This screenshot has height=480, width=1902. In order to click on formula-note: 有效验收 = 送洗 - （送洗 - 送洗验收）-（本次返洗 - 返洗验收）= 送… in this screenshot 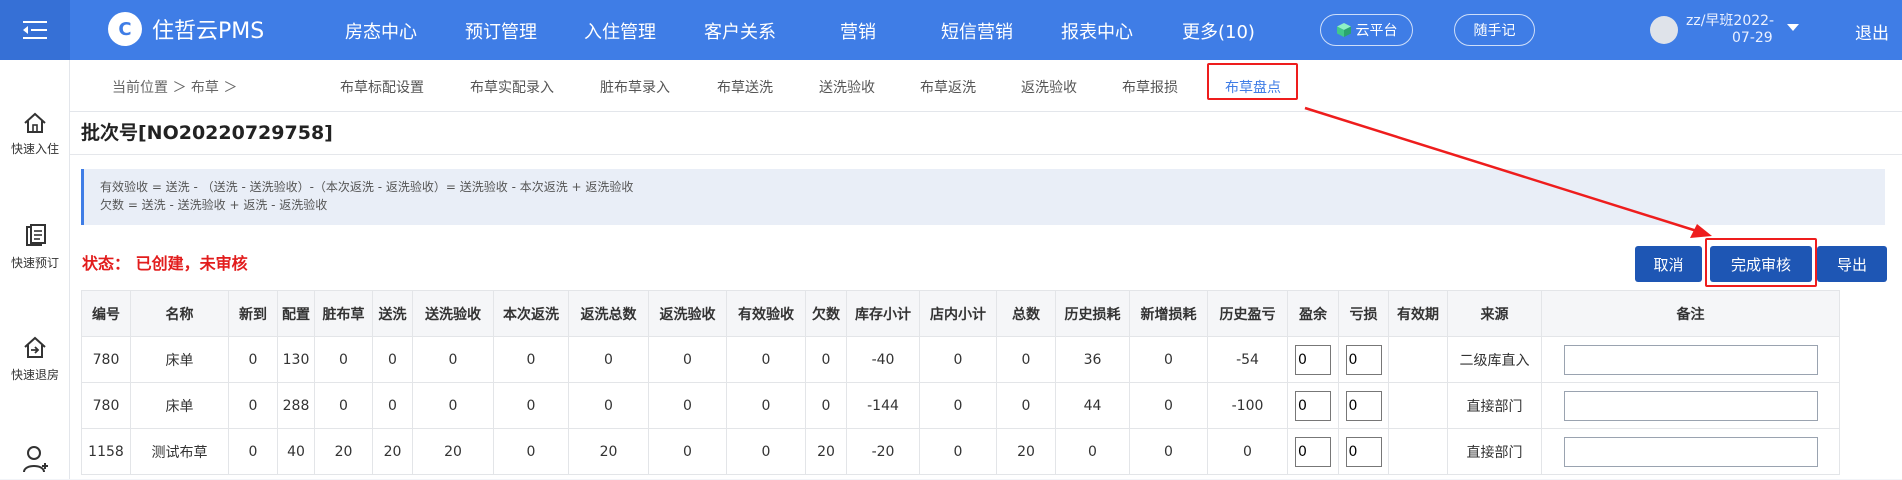, I will do `click(983, 197)`.